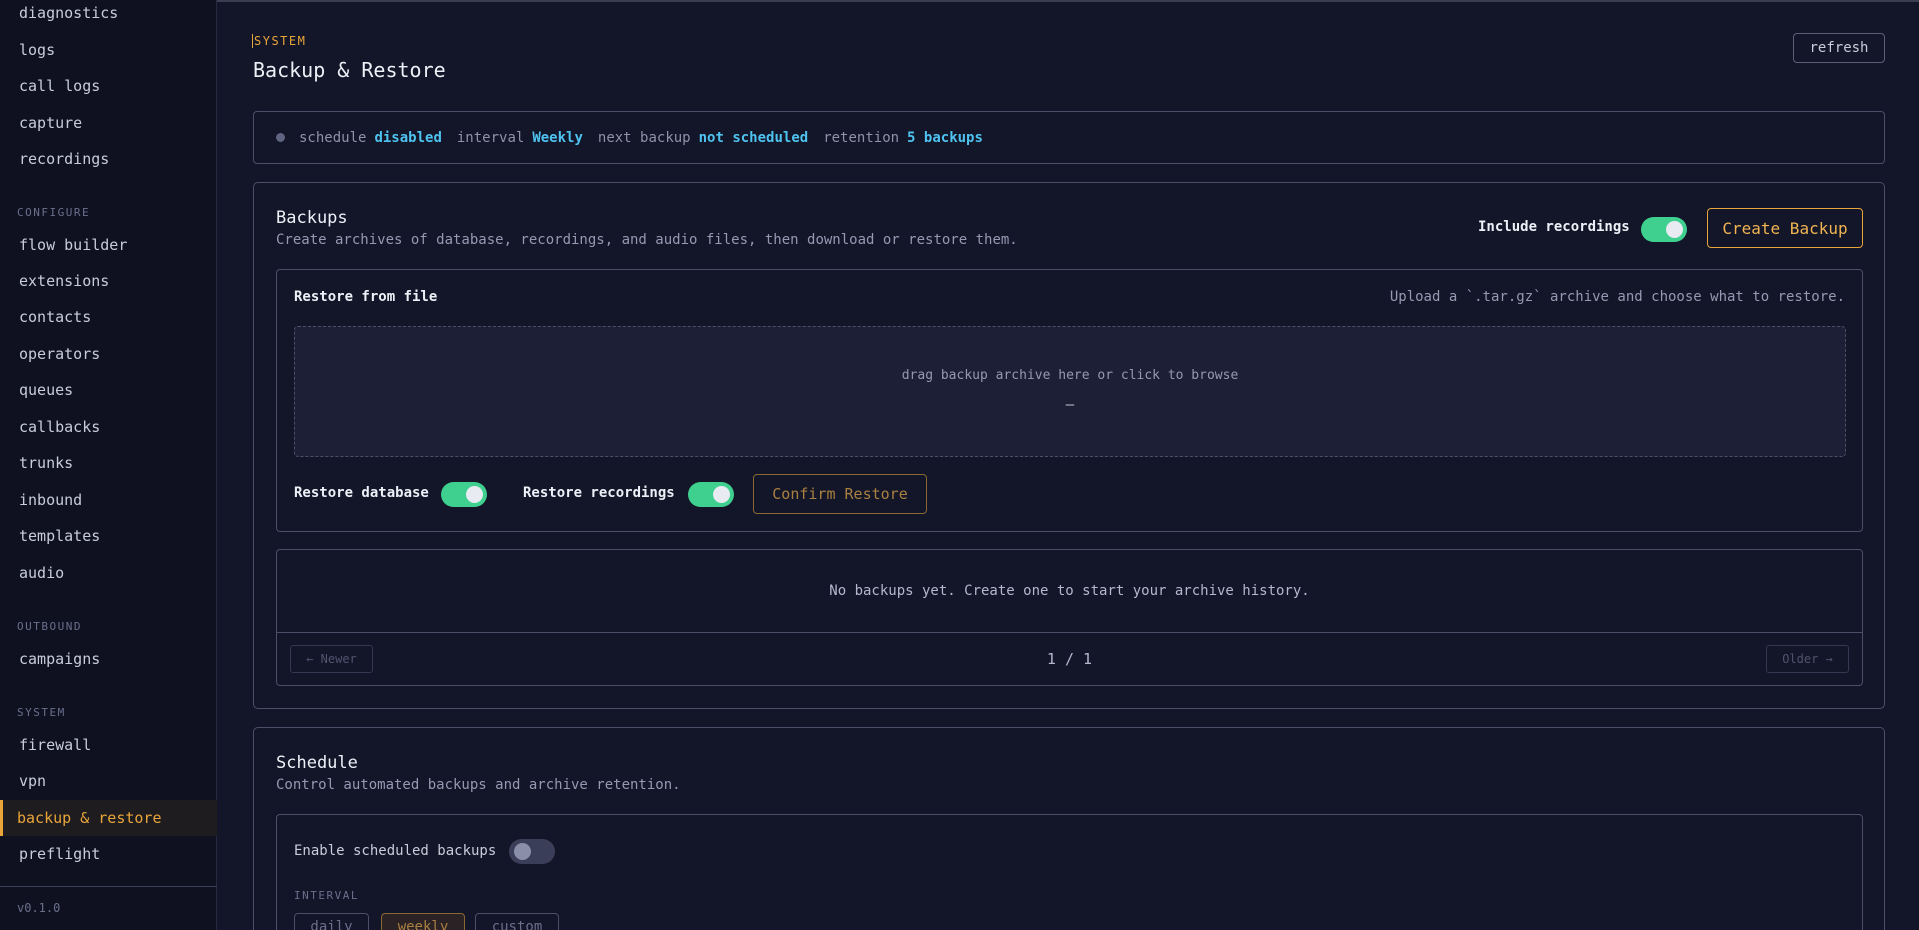  Describe the element at coordinates (108, 245) in the screenshot. I see `sidebar-item-flow-builder: flow builder` at that location.